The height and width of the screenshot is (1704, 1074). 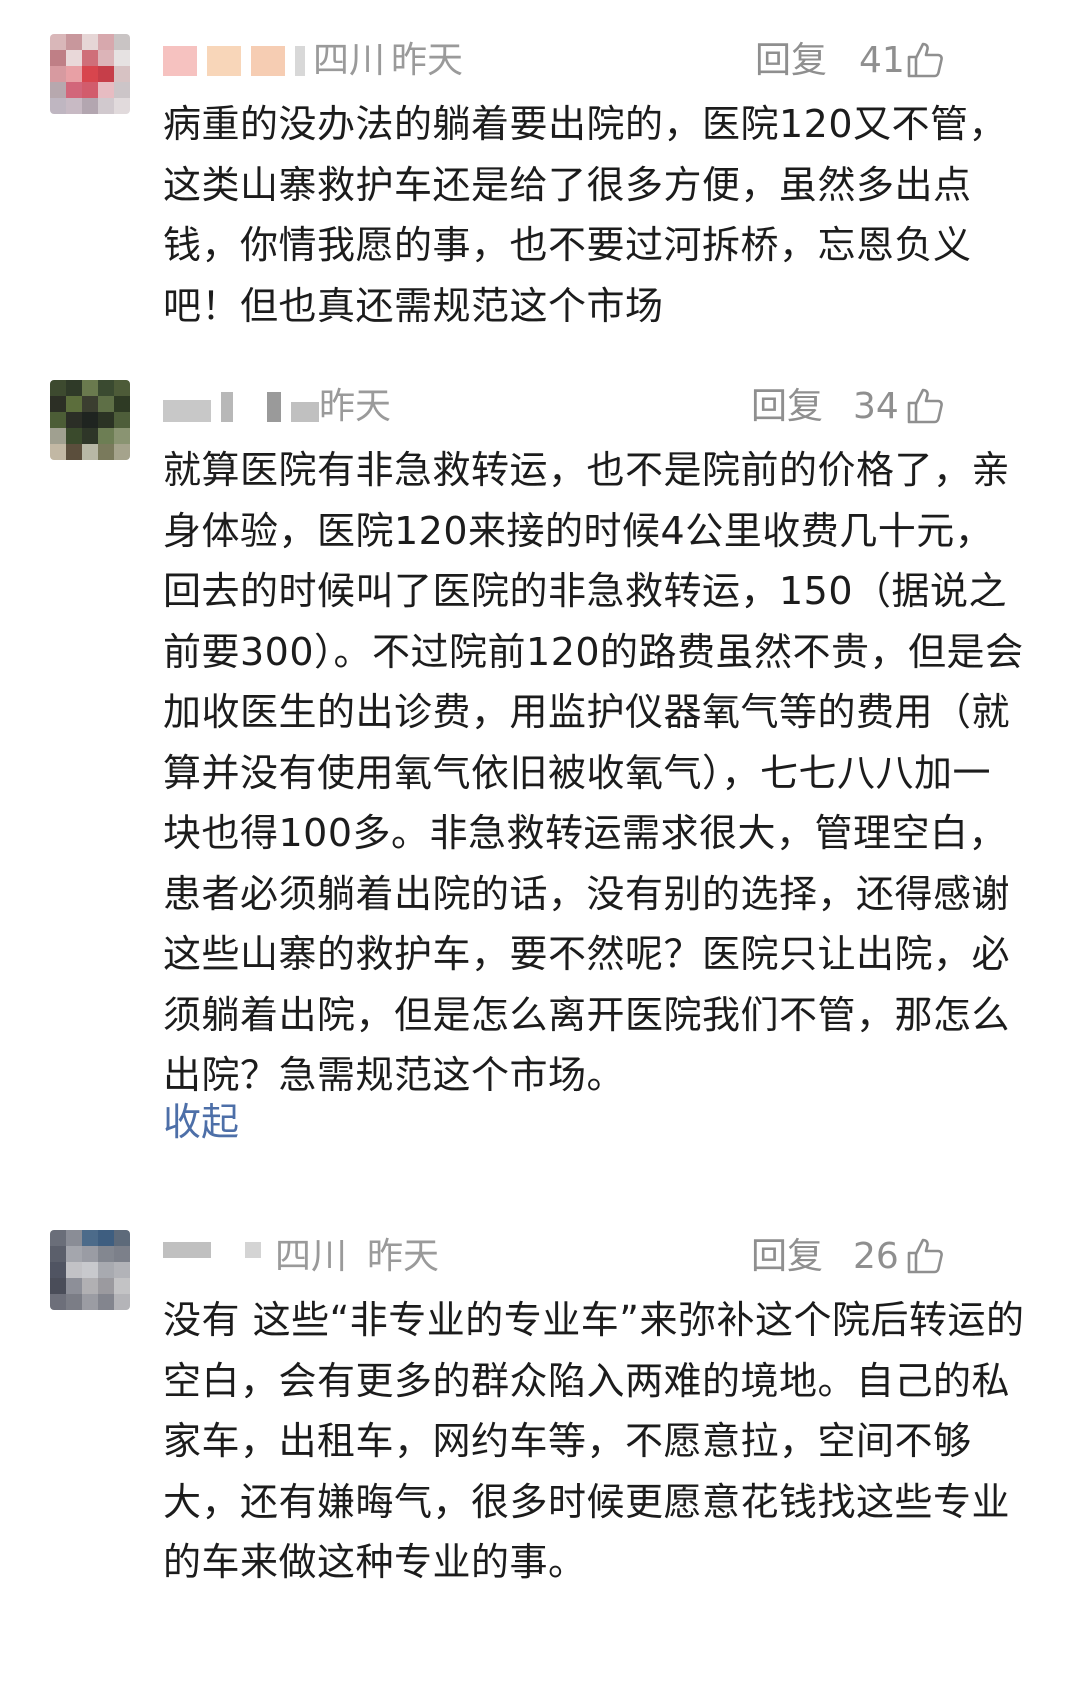 I want to click on like-count: 34, so click(x=876, y=406).